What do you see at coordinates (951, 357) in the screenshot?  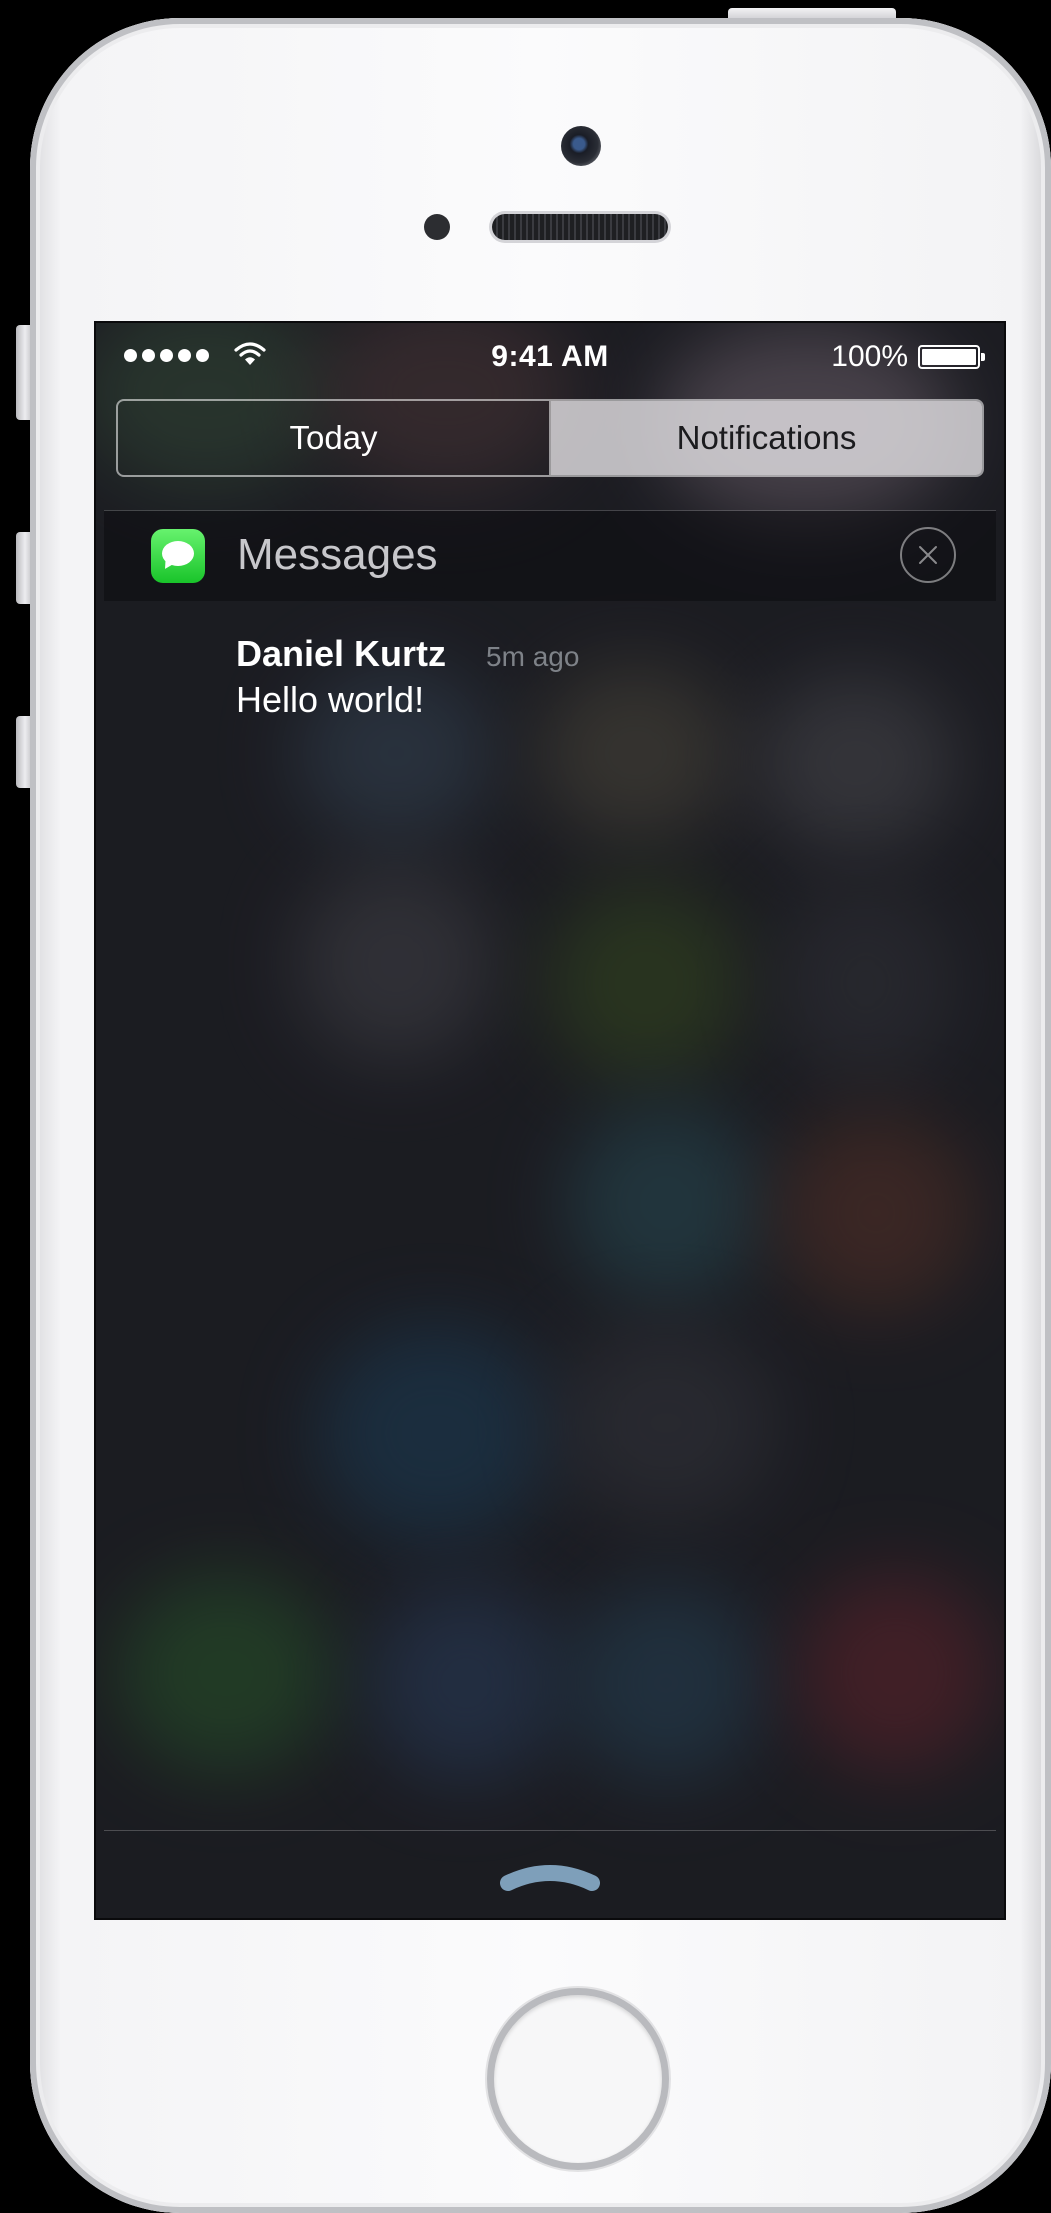 I see `battery-icon` at bounding box center [951, 357].